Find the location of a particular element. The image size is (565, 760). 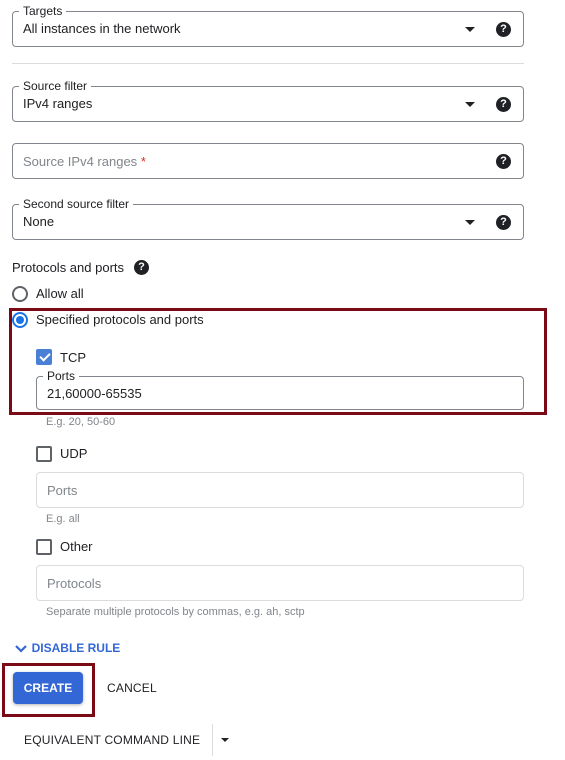

other-label: Other is located at coordinates (76, 547).